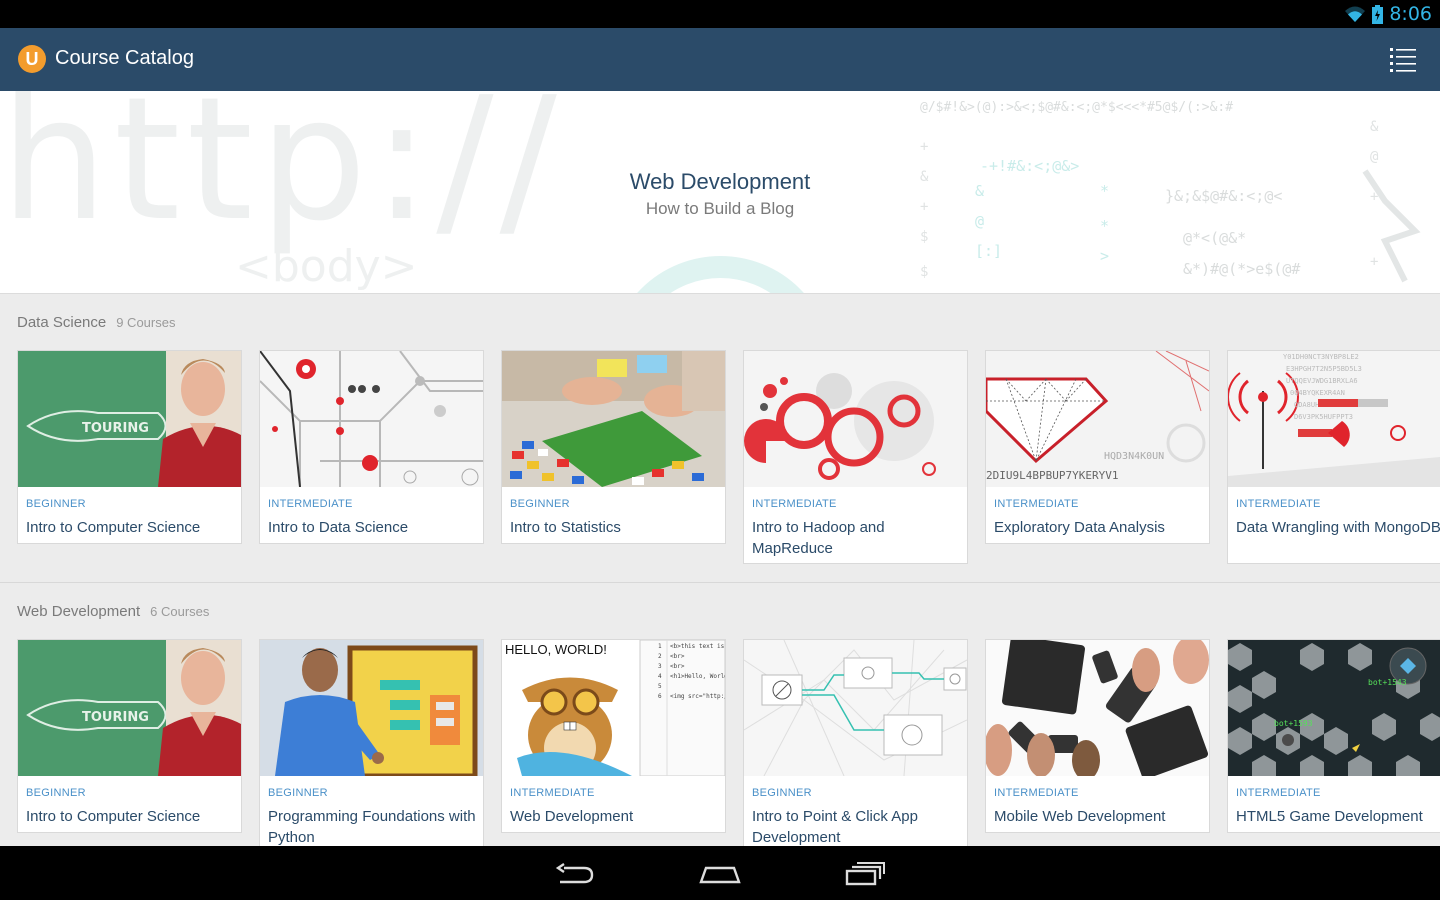  I want to click on svg-text: HQD3N4K0UN, so click(1134, 456).